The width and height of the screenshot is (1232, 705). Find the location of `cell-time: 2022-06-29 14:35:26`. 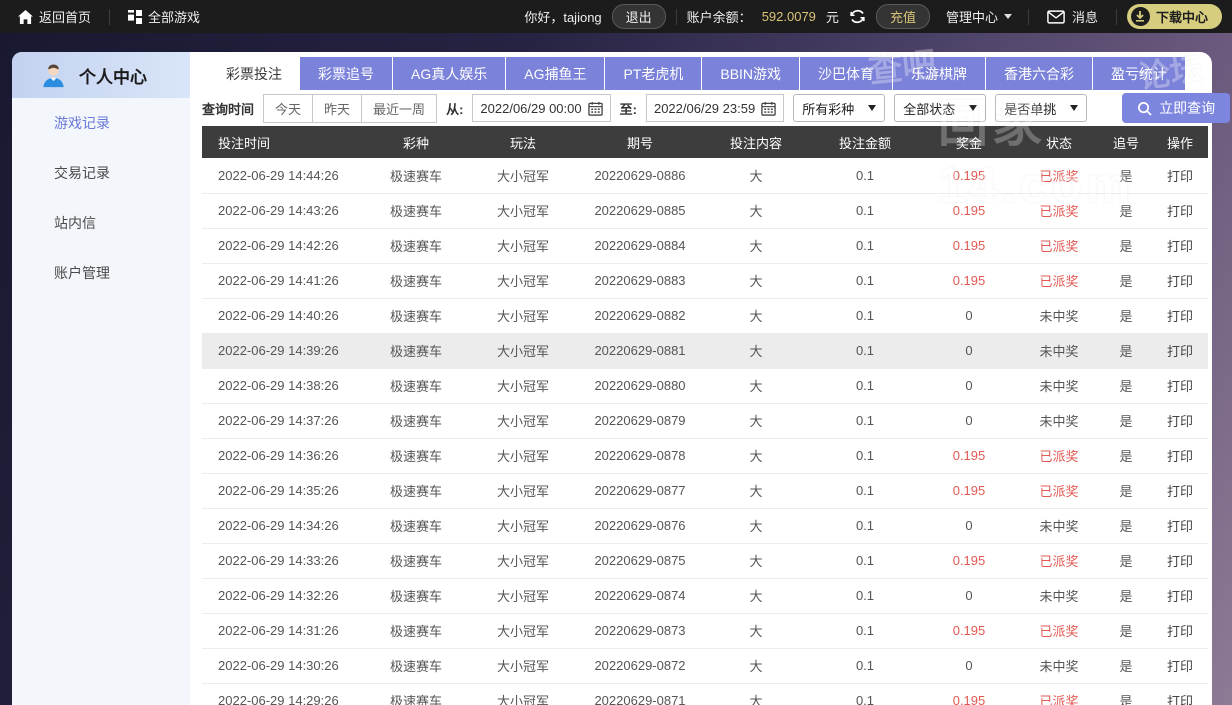

cell-time: 2022-06-29 14:35:26 is located at coordinates (283, 491).